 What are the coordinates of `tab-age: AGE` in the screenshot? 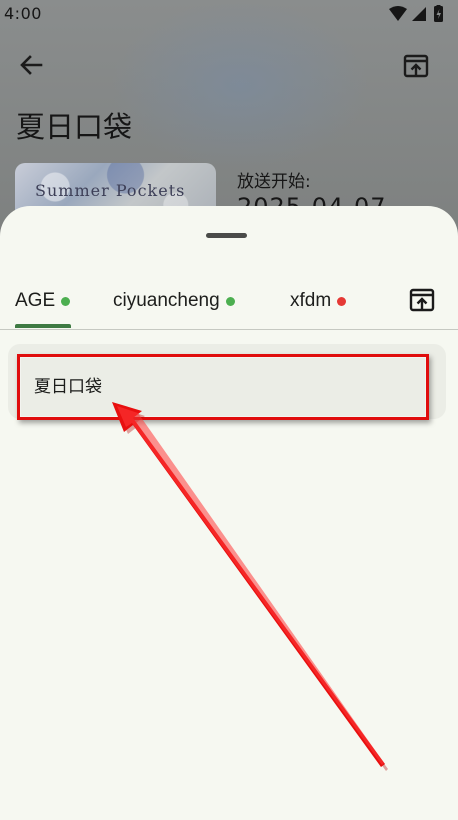 It's located at (43, 301).